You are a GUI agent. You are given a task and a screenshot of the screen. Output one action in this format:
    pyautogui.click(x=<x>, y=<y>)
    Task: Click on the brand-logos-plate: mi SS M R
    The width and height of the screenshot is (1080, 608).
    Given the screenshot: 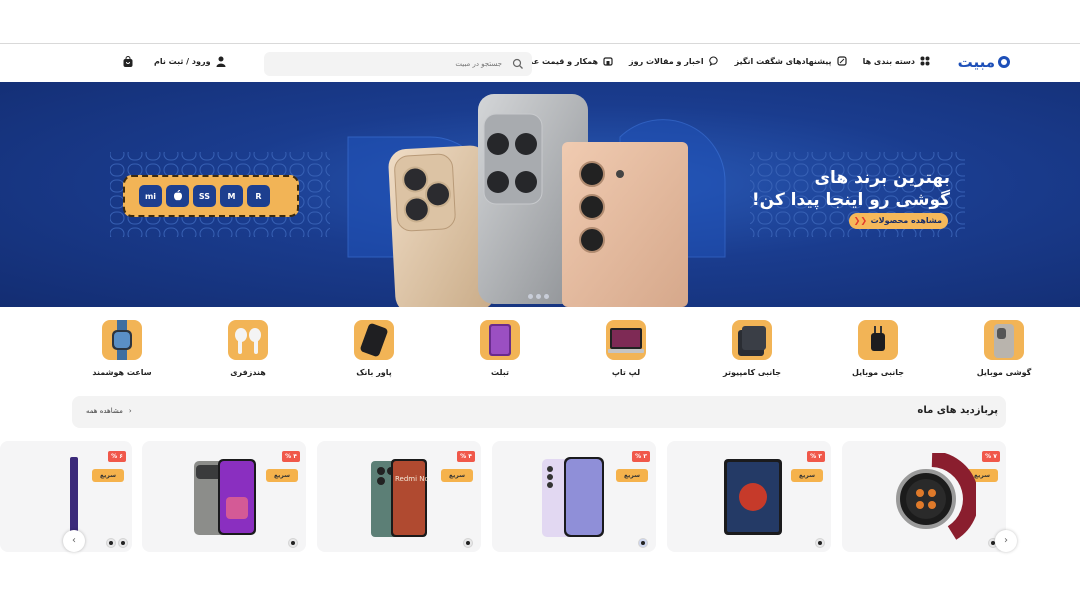 What is the action you would take?
    pyautogui.click(x=211, y=196)
    